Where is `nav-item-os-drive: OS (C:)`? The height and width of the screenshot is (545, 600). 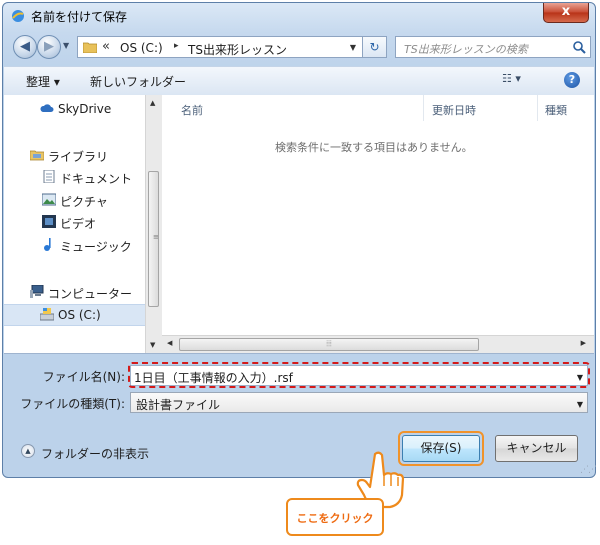 nav-item-os-drive: OS (C:) is located at coordinates (74, 315).